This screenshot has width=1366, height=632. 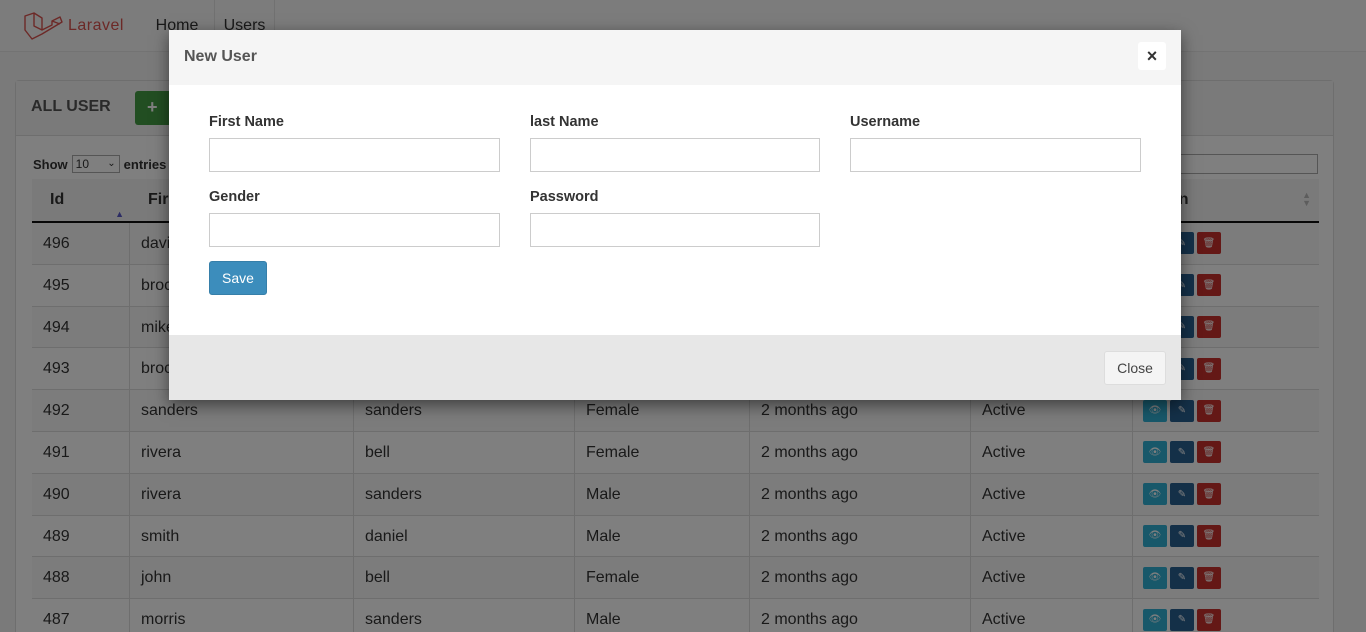 What do you see at coordinates (234, 197) in the screenshot?
I see `gender-label: Gender` at bounding box center [234, 197].